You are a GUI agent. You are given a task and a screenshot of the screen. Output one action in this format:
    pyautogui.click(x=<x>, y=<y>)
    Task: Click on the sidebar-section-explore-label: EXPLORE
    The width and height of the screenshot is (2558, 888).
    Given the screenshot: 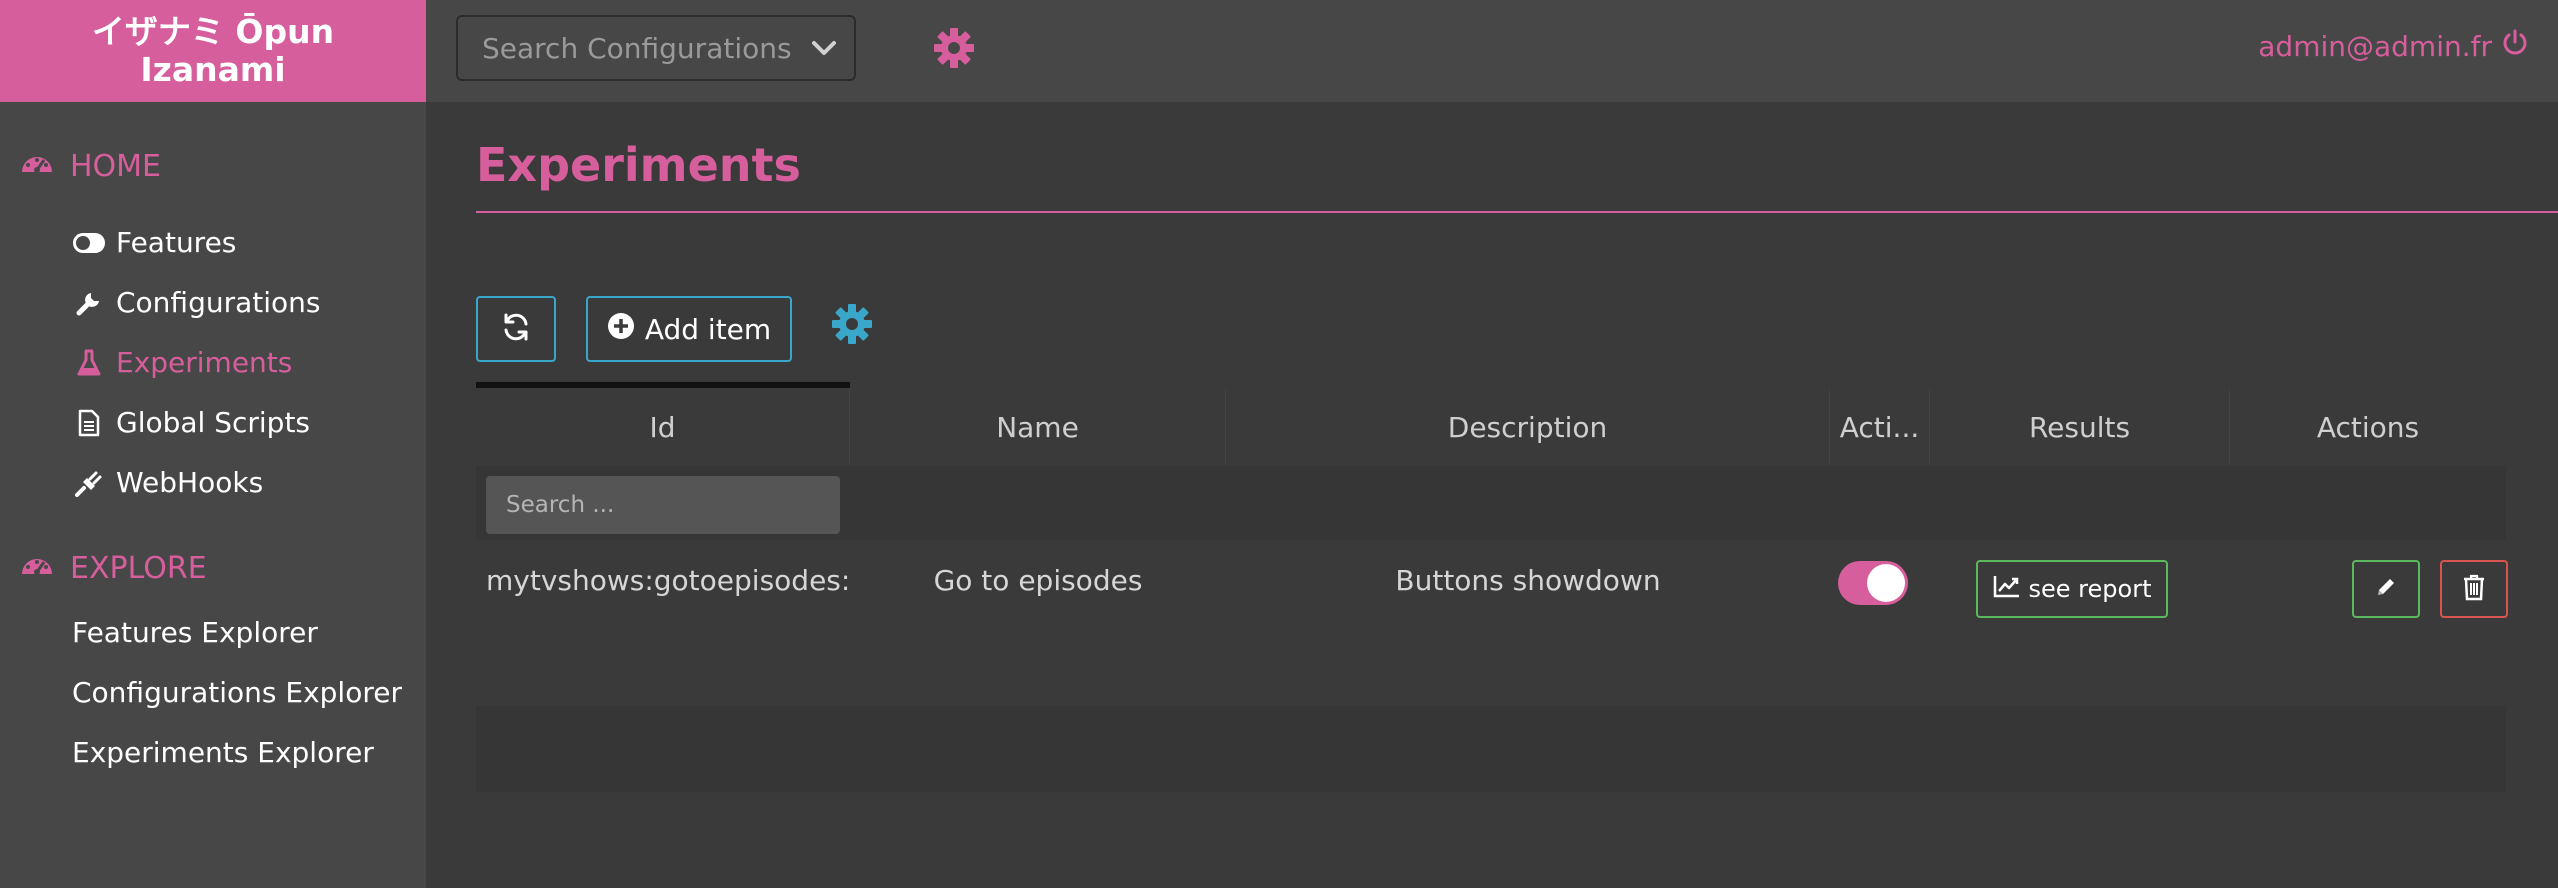 What is the action you would take?
    pyautogui.click(x=138, y=568)
    